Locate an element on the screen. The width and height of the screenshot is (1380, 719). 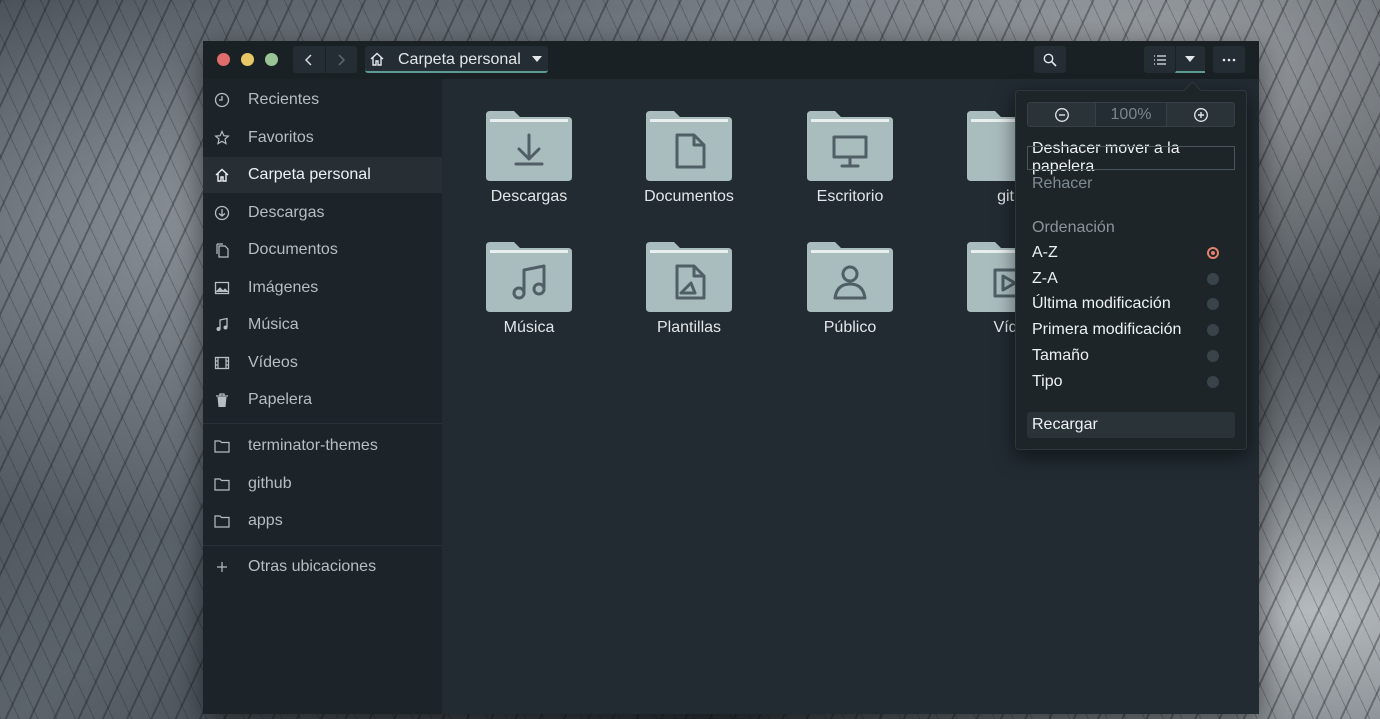
folder-label: Música is located at coordinates (529, 327).